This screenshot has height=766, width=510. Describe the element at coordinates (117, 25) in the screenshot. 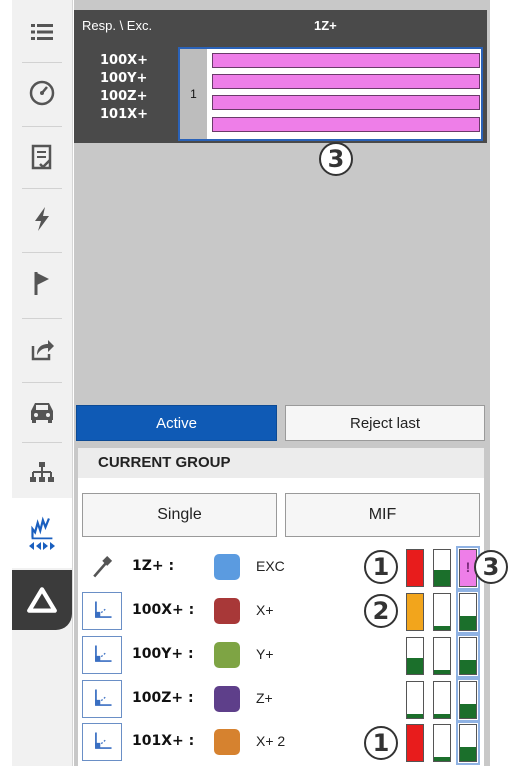

I see `matrix-header-label: Resp. \ Exc.` at that location.